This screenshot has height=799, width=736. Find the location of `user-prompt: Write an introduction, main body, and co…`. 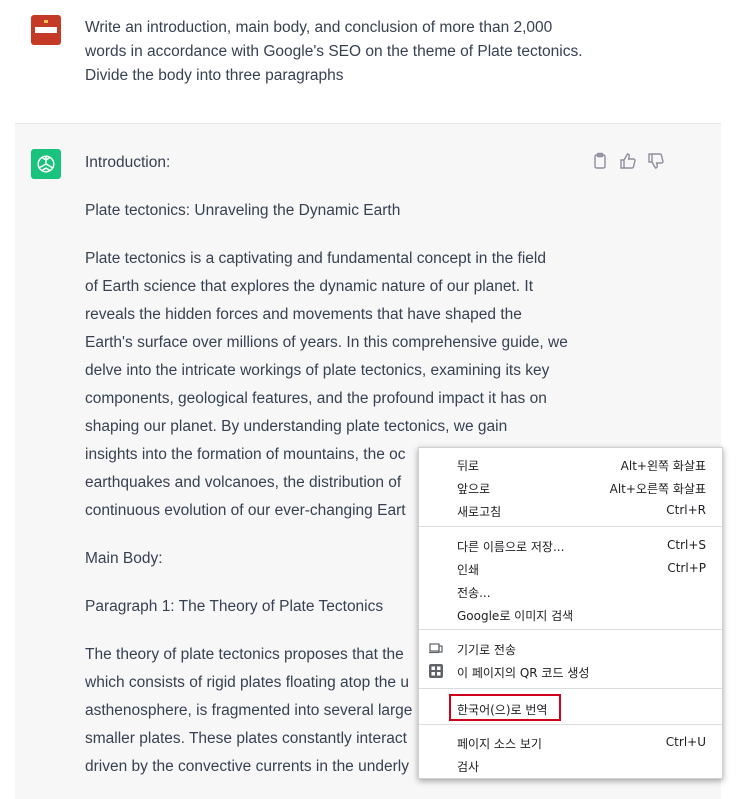

user-prompt: Write an introduction, main body, and co… is located at coordinates (334, 51).